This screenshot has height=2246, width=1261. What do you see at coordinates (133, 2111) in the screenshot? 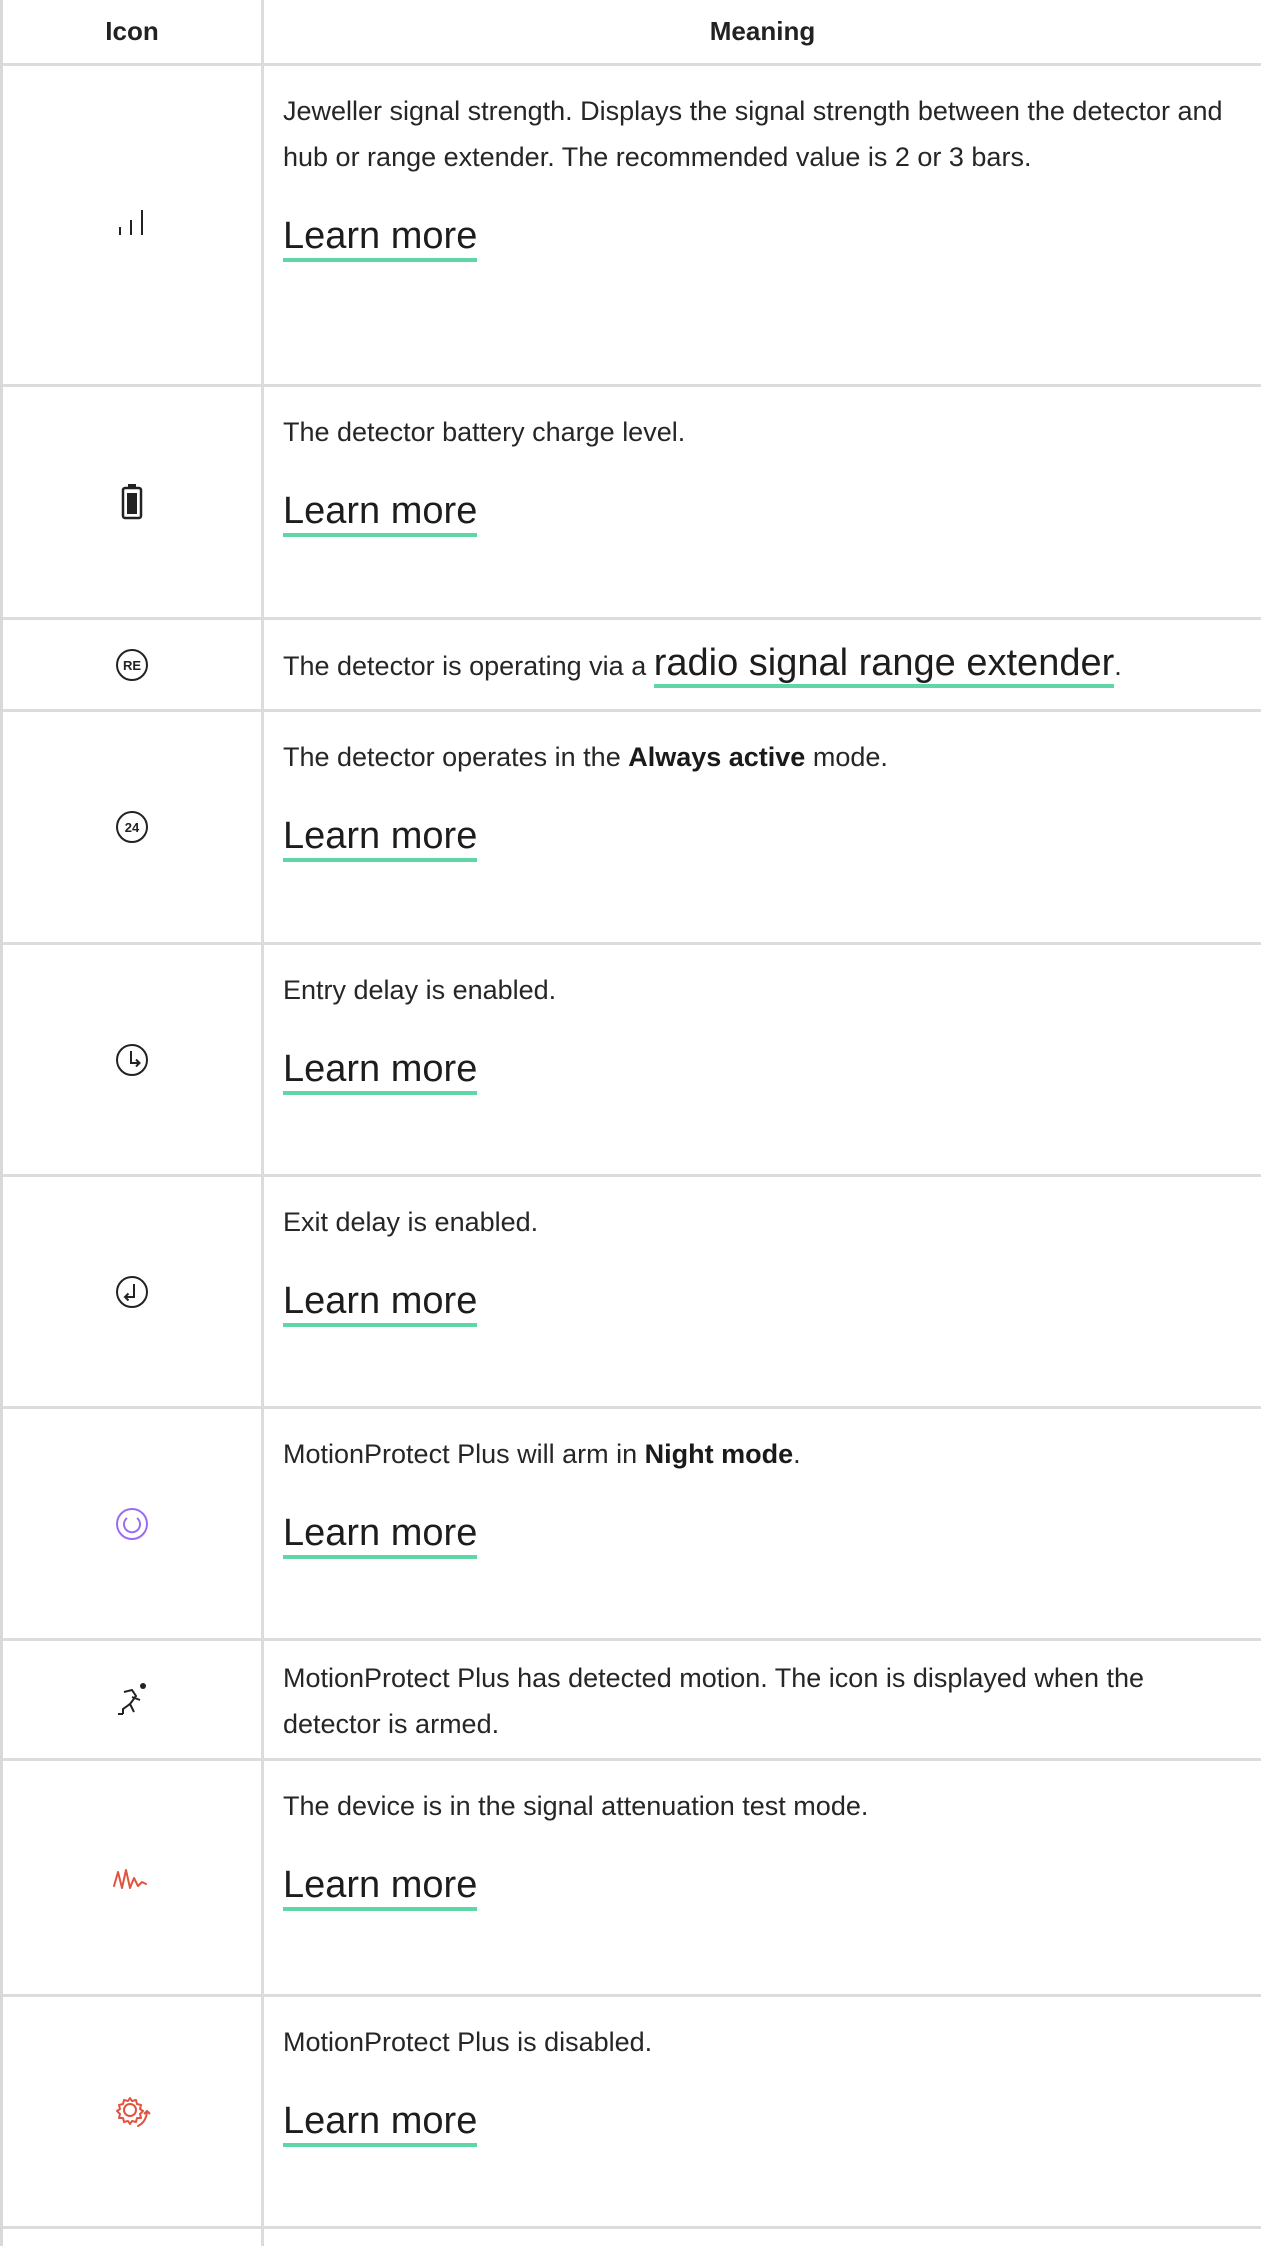
I see `device-disabled-icon` at bounding box center [133, 2111].